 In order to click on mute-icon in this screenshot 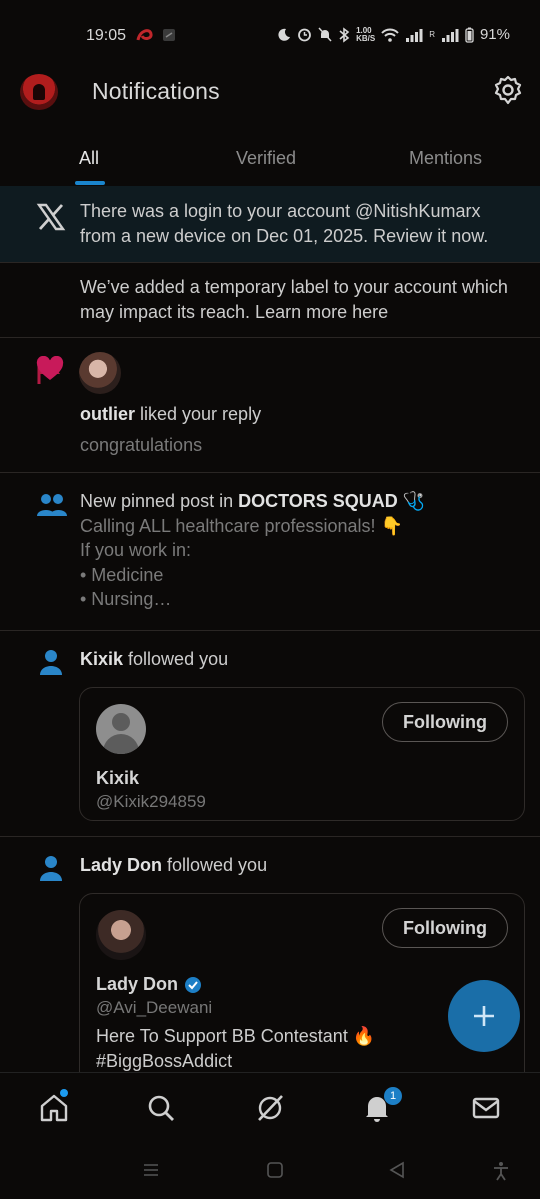, I will do `click(325, 34)`.